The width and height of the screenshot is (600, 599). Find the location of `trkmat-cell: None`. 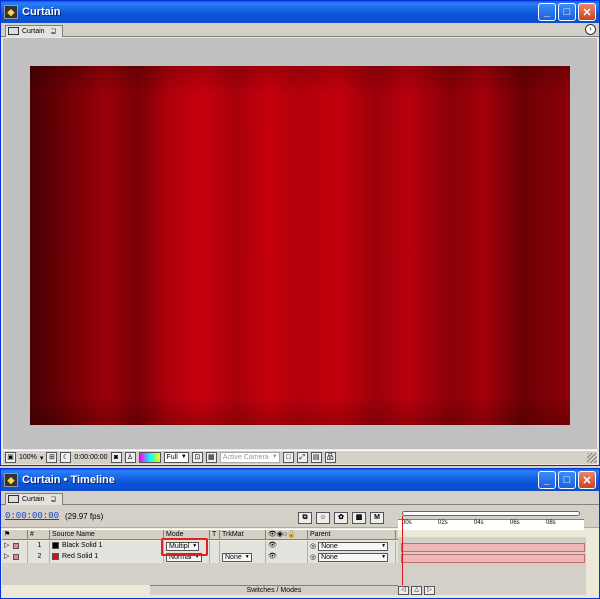

trkmat-cell: None is located at coordinates (243, 557).